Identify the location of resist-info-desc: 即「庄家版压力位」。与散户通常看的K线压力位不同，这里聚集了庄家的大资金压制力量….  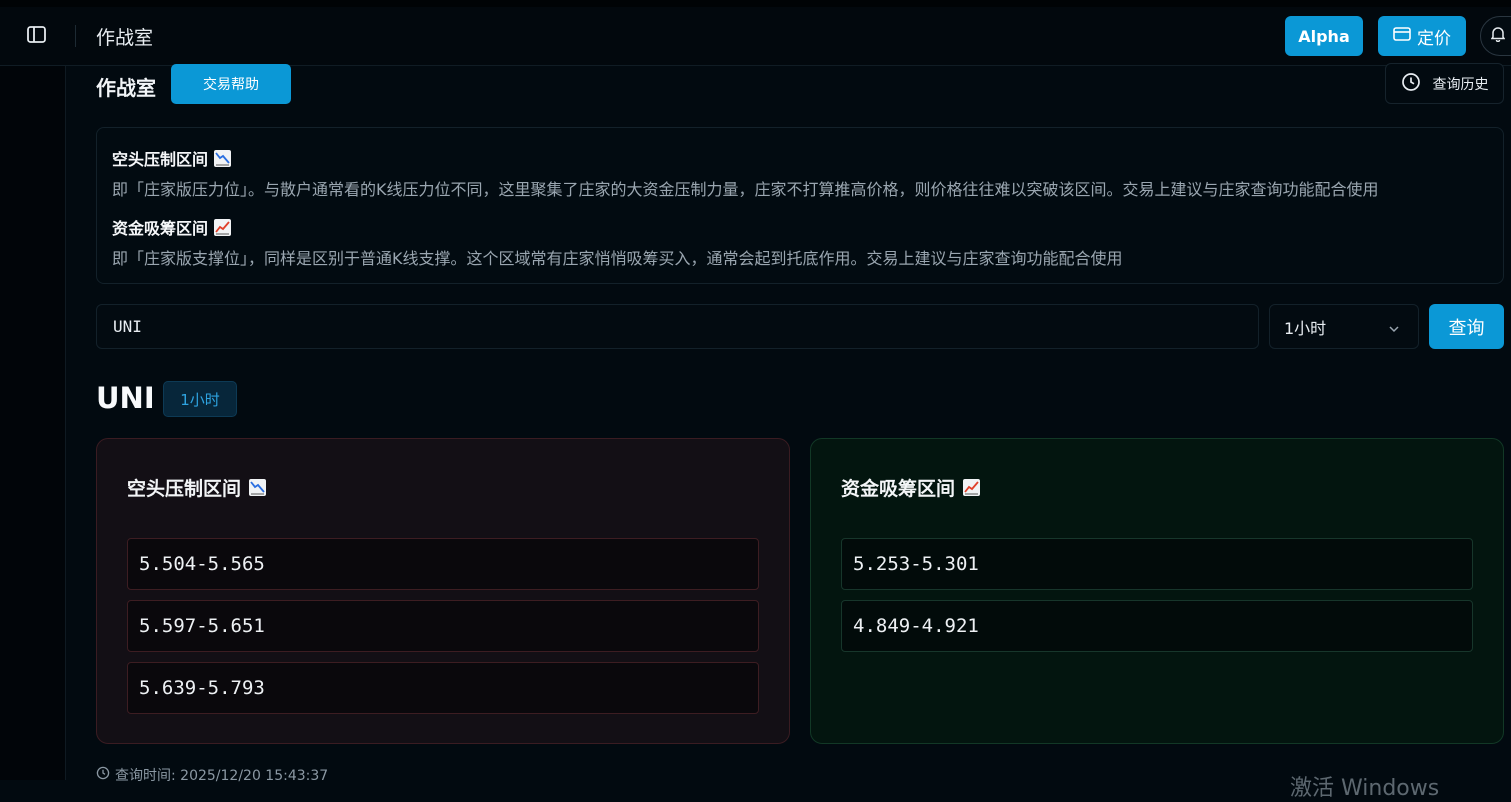
(745, 189).